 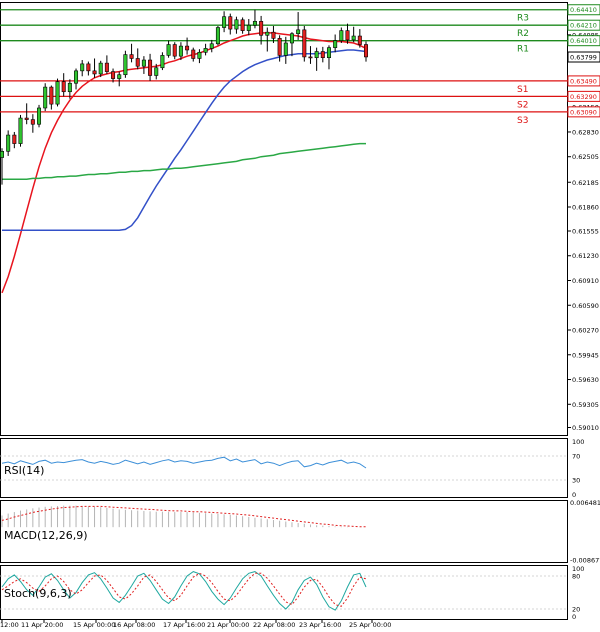 What do you see at coordinates (574, 495) in the screenshot?
I see `rsi-tick-label: 0` at bounding box center [574, 495].